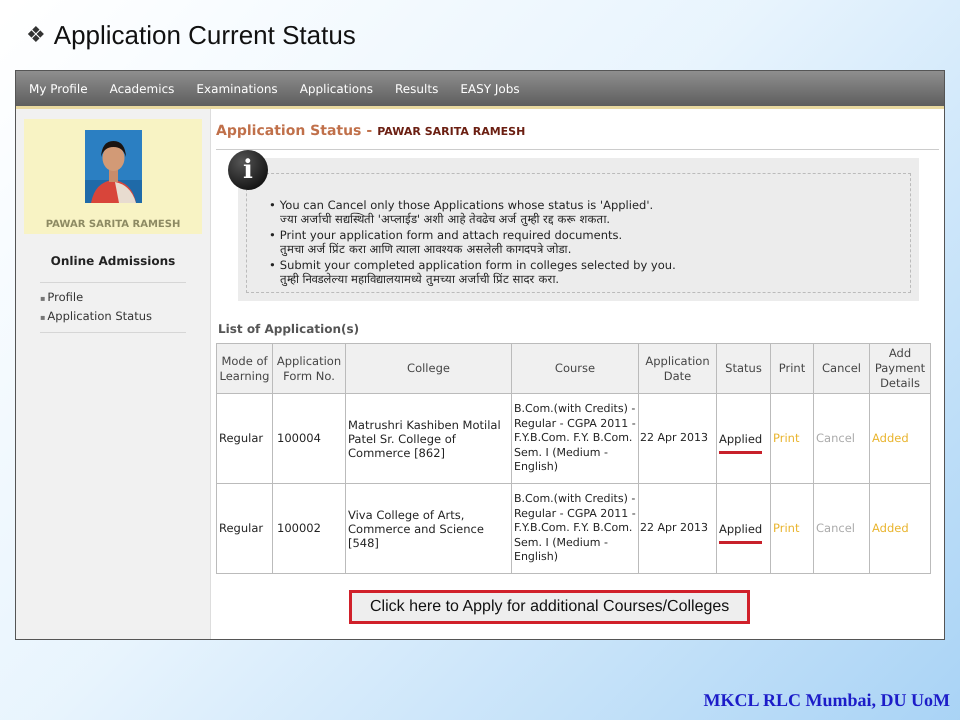 Image resolution: width=960 pixels, height=720 pixels. Describe the element at coordinates (113, 297) in the screenshot. I see `sidebar-link: ▪ Profile` at that location.